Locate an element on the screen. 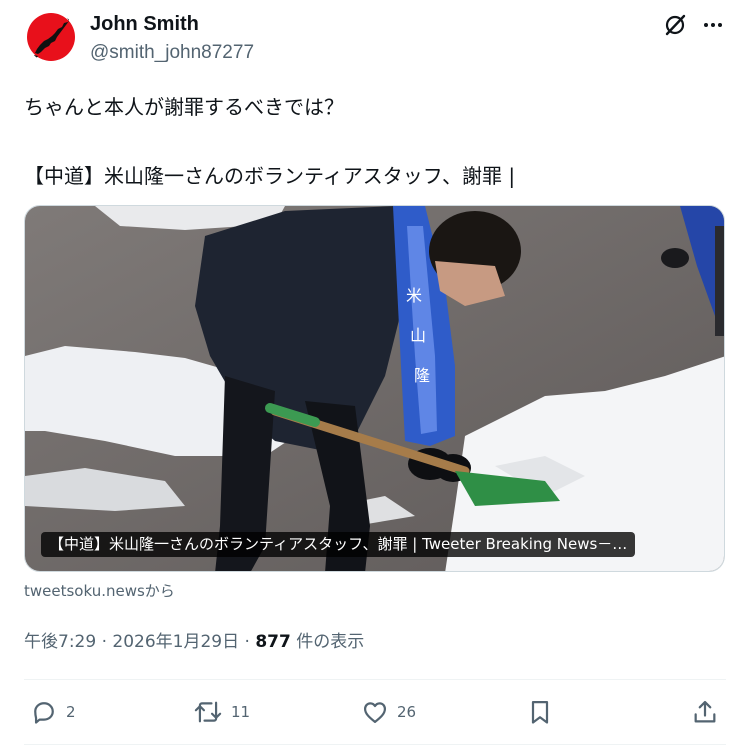  retweet-button: 11 is located at coordinates (221, 712).